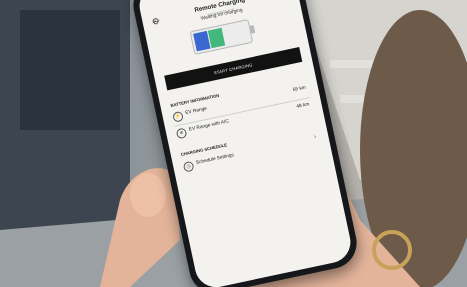 This screenshot has width=467, height=287. Describe the element at coordinates (216, 38) in the screenshot. I see `battery-cell-green` at that location.